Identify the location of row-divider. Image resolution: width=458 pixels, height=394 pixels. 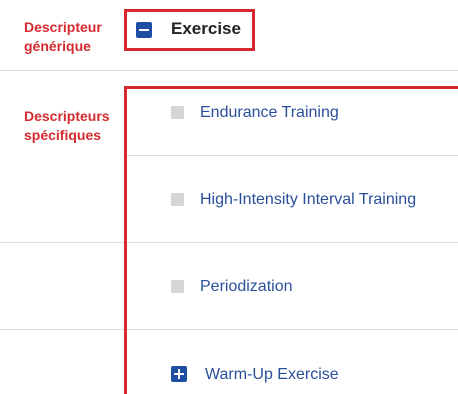
(229, 70).